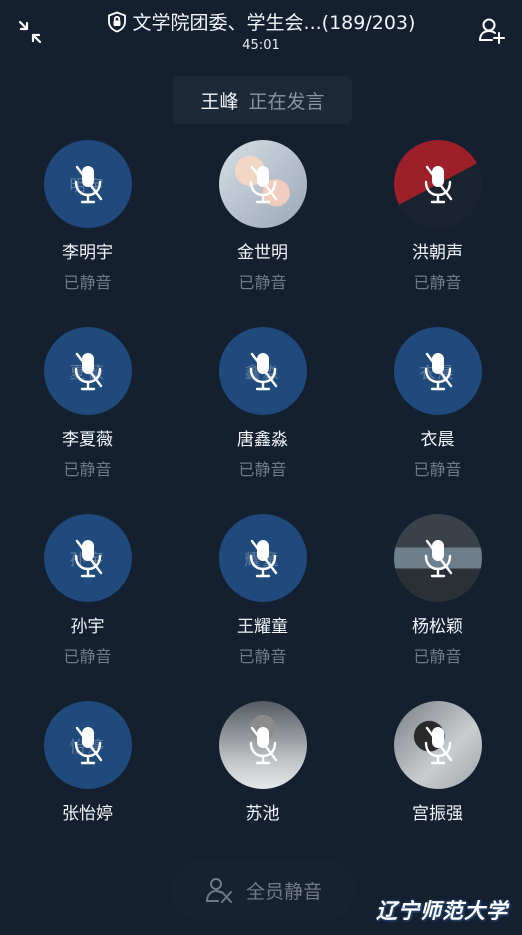 The image size is (522, 935). I want to click on add-user-icon, so click(492, 31).